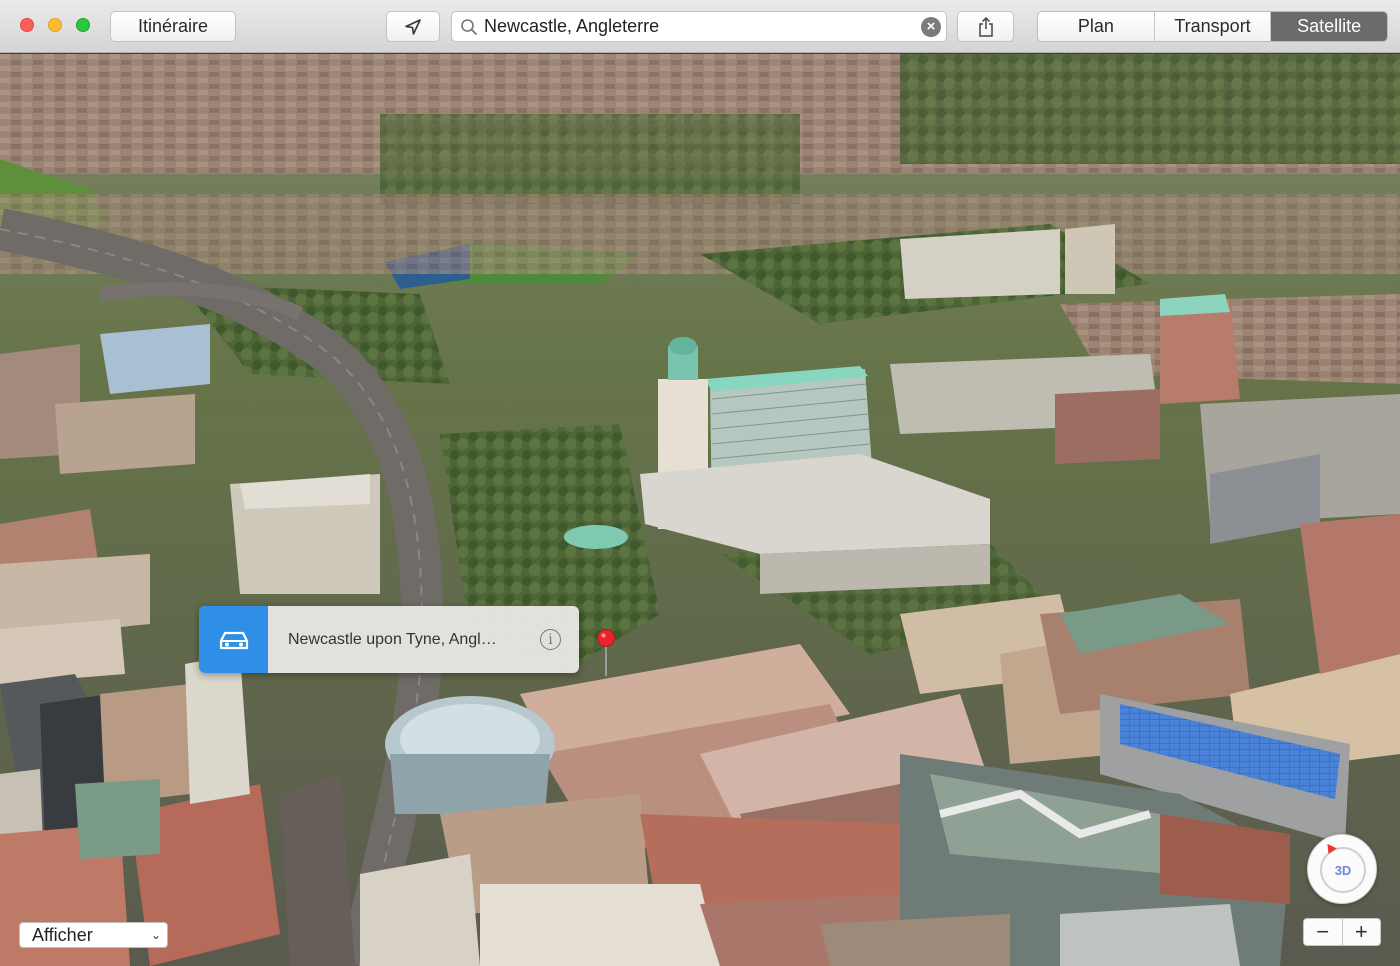  I want to click on compass-3d-button: 3D, so click(1342, 869).